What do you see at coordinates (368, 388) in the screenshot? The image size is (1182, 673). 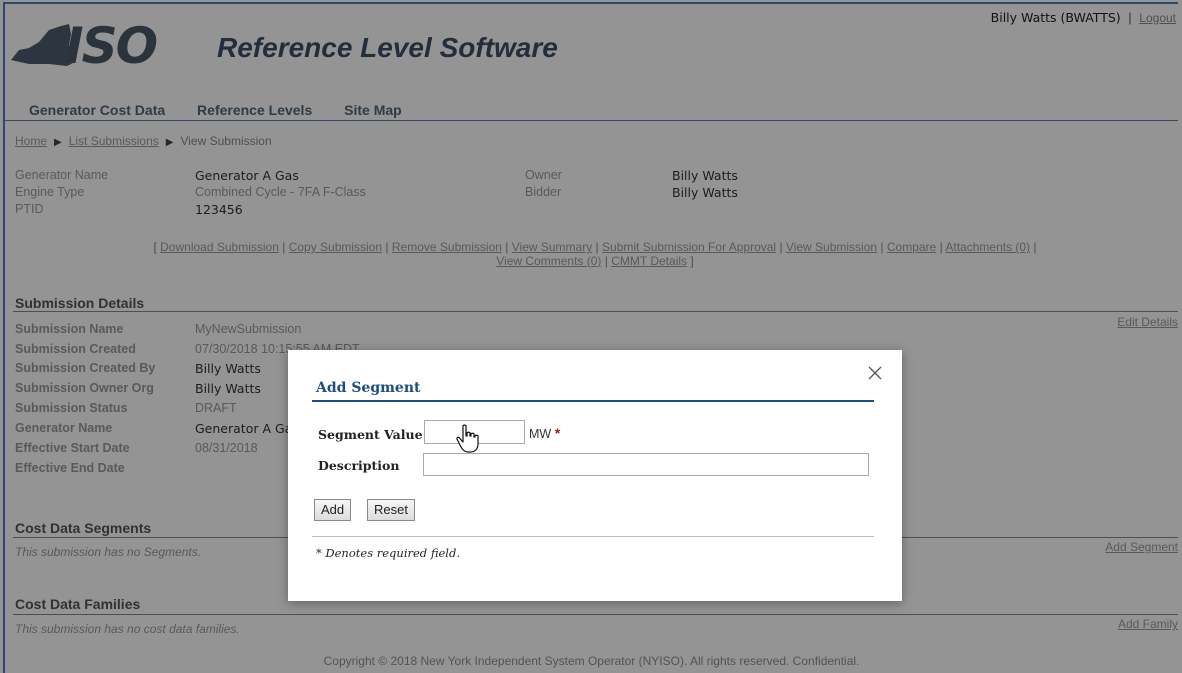 I see `dialog-title: Add Segment` at bounding box center [368, 388].